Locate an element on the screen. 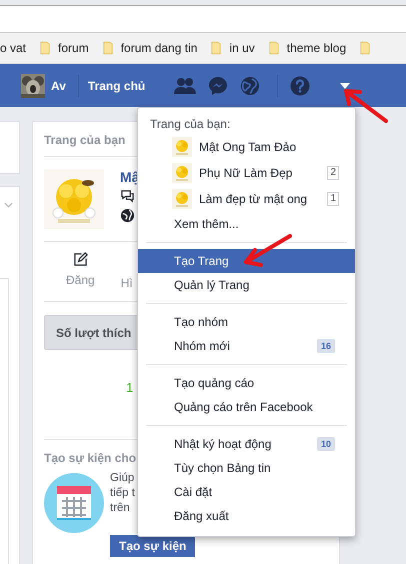 This screenshot has height=564, width=406. count-badge: 10 is located at coordinates (325, 444).